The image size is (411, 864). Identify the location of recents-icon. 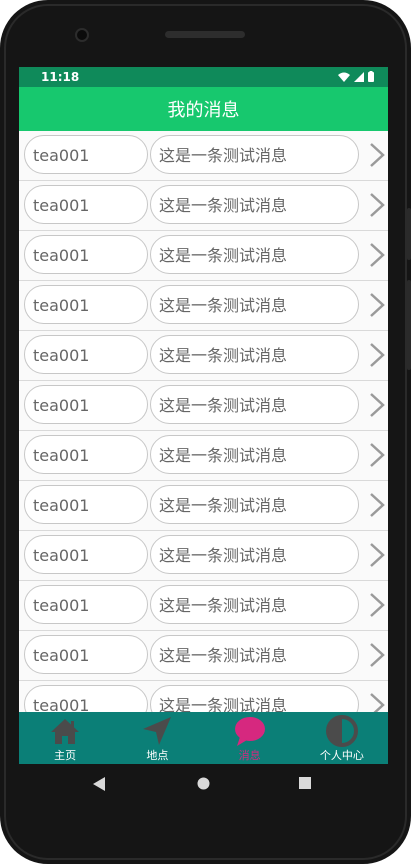
(305, 783).